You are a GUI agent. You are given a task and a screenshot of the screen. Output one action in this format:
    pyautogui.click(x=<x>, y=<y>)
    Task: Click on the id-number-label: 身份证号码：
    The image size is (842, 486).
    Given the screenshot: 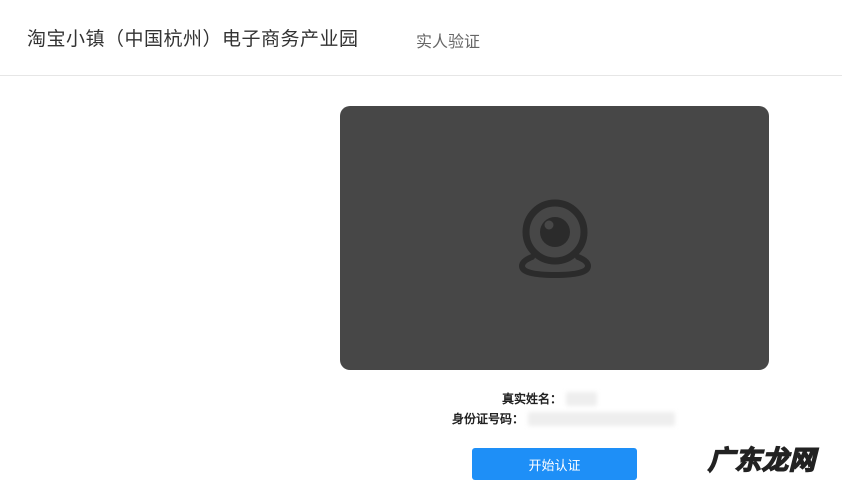 What is the action you would take?
    pyautogui.click(x=488, y=419)
    